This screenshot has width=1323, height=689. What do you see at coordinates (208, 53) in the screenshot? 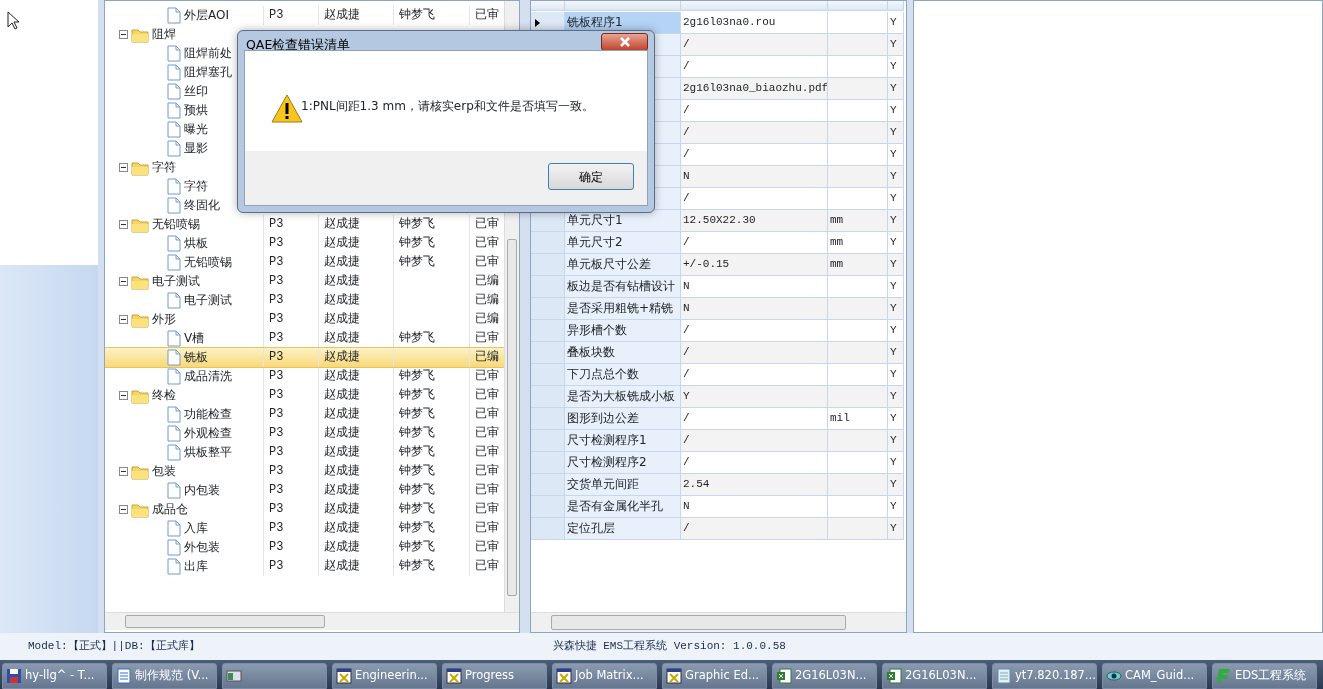
I see `tree-item-label: 阻焊前处` at bounding box center [208, 53].